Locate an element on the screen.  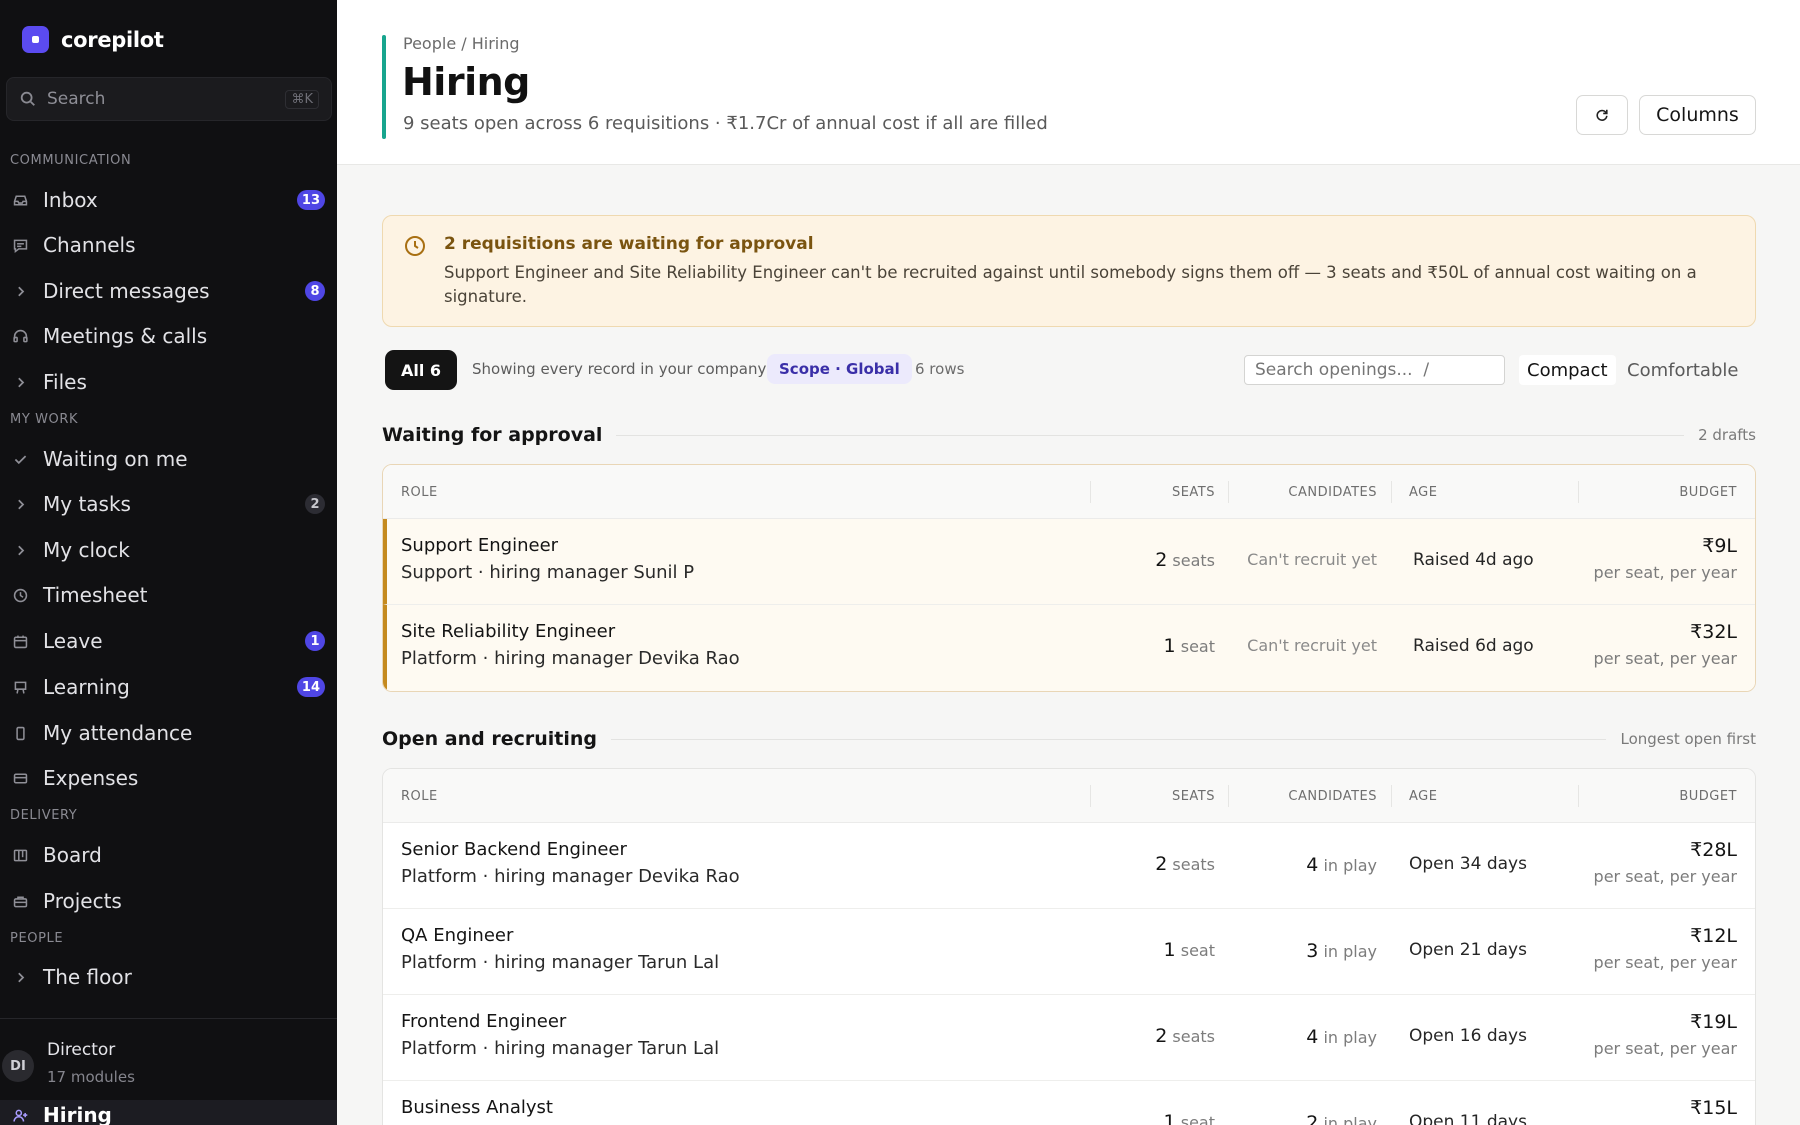
pending-section-header: Waiting for approval 2 drafts is located at coordinates (1069, 435).